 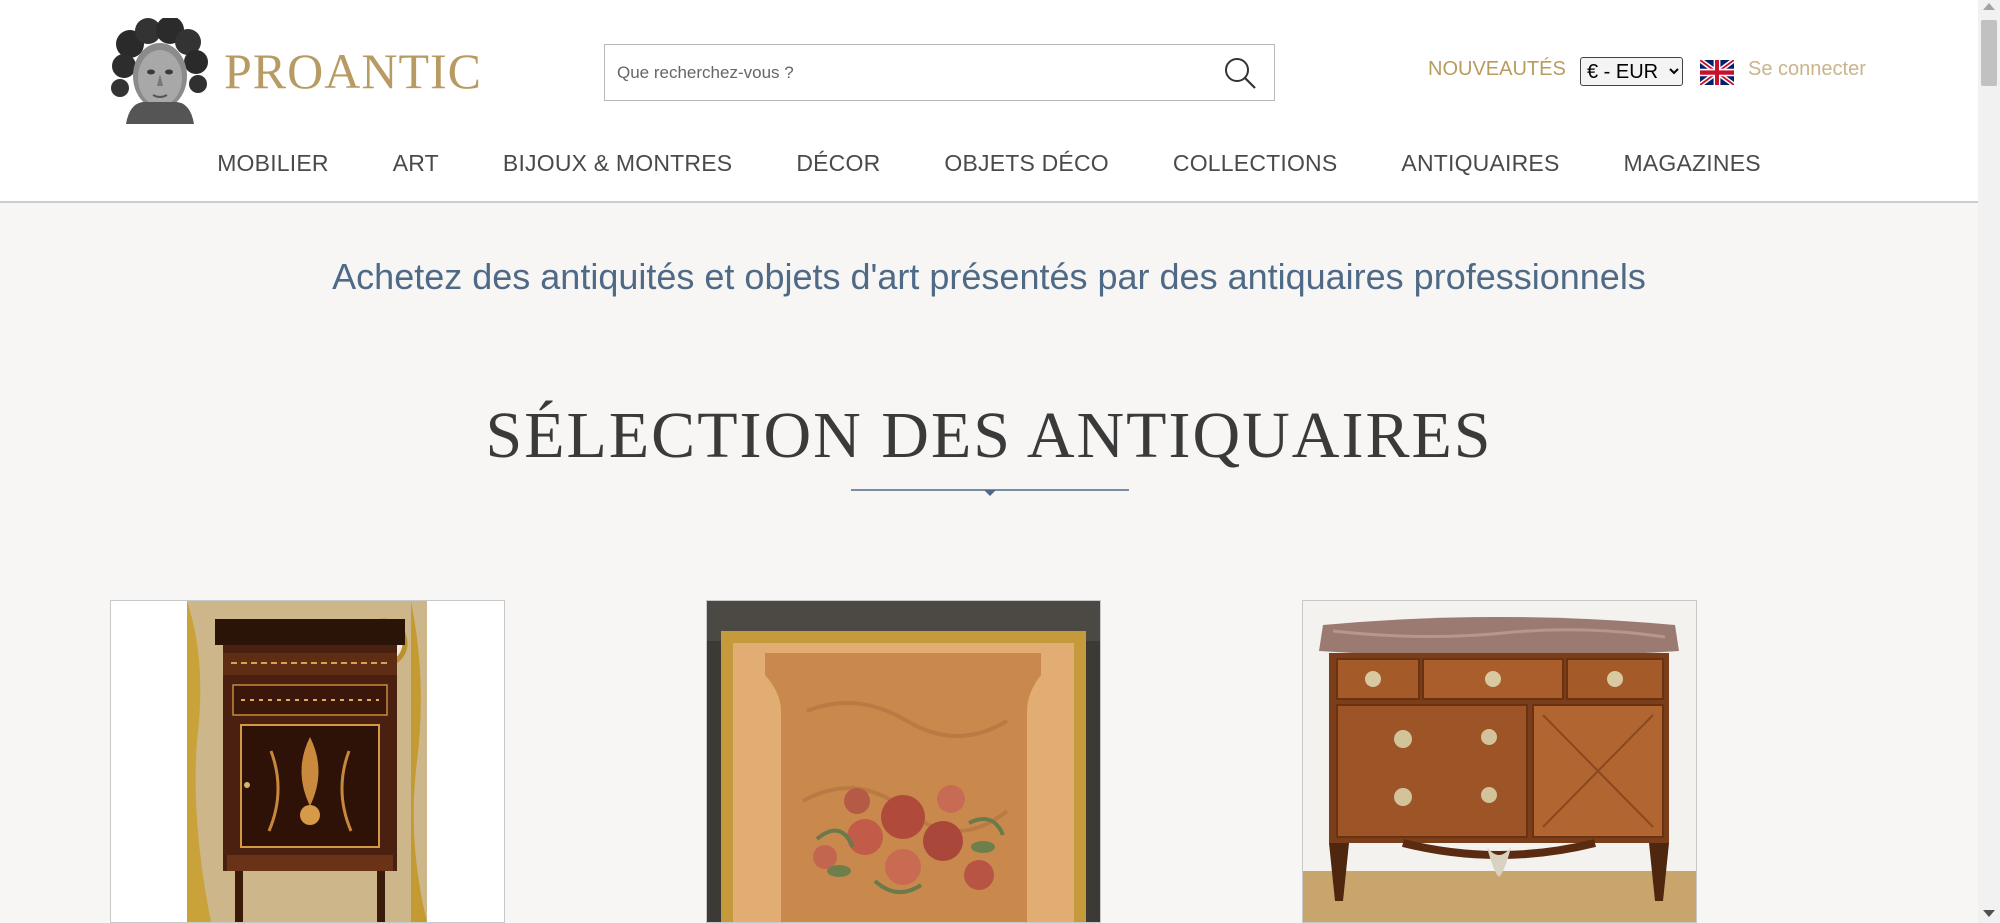 What do you see at coordinates (159, 71) in the screenshot?
I see `bust-logo-icon` at bounding box center [159, 71].